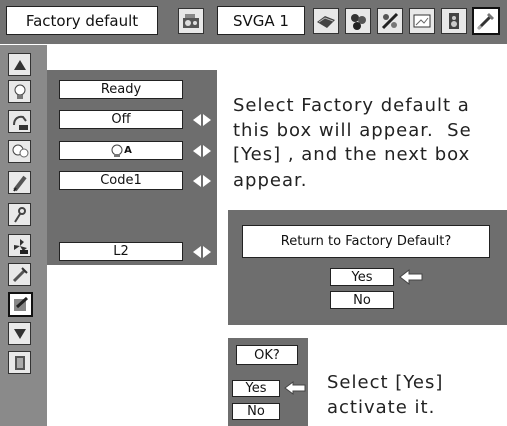  What do you see at coordinates (454, 21) in the screenshot?
I see `speaker-icon` at bounding box center [454, 21].